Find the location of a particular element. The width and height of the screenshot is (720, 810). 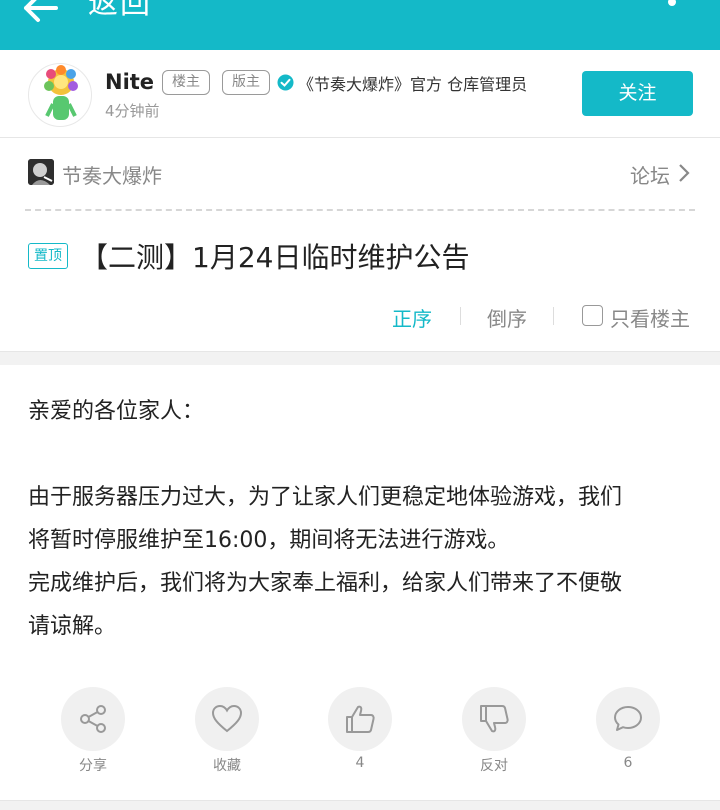

author-header: Nite 楼主 版主 《节奏大爆炸》官方 仓库管理员 4分钟前 关注 is located at coordinates (360, 94).